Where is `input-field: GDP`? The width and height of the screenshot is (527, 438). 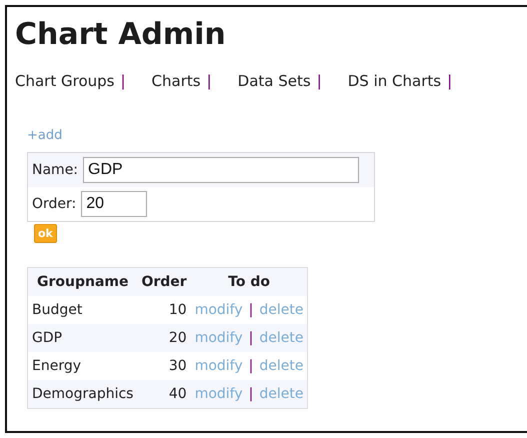
input-field: GDP is located at coordinates (221, 170).